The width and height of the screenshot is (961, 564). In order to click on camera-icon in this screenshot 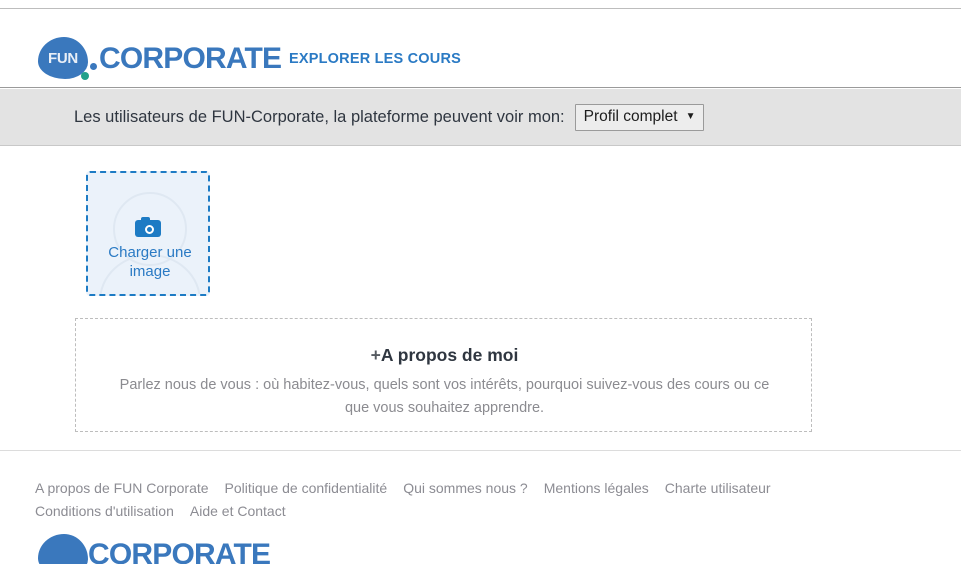, I will do `click(148, 227)`.